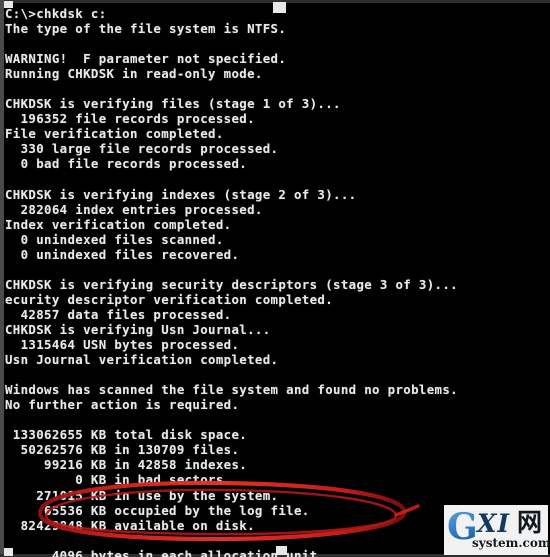 The image size is (550, 557). What do you see at coordinates (511, 543) in the screenshot?
I see `watermark-domain: system.com` at bounding box center [511, 543].